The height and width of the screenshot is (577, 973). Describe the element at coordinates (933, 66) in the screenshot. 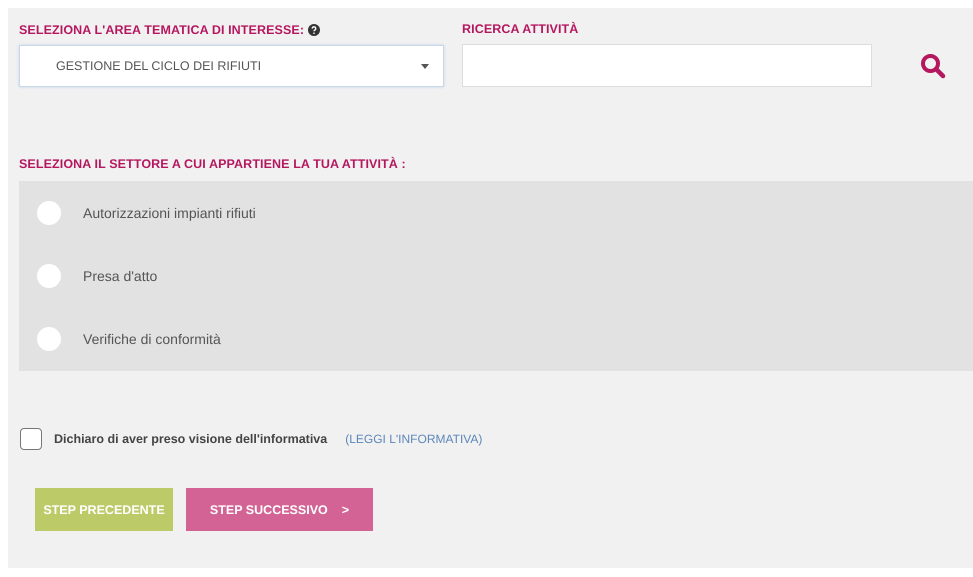

I see `search-icon` at that location.